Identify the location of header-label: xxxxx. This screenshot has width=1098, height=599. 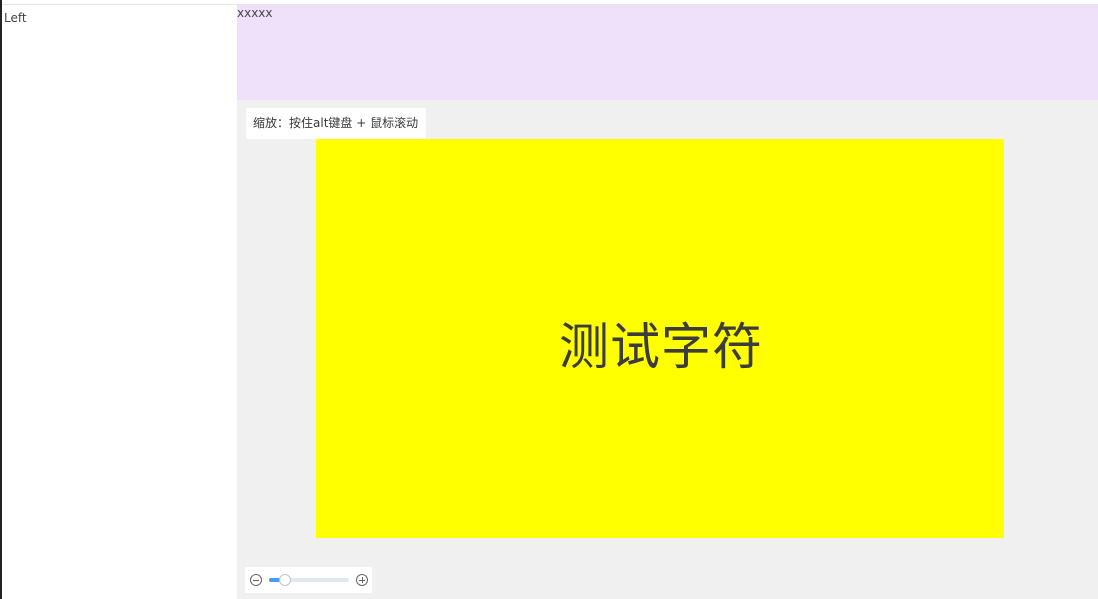
(255, 13).